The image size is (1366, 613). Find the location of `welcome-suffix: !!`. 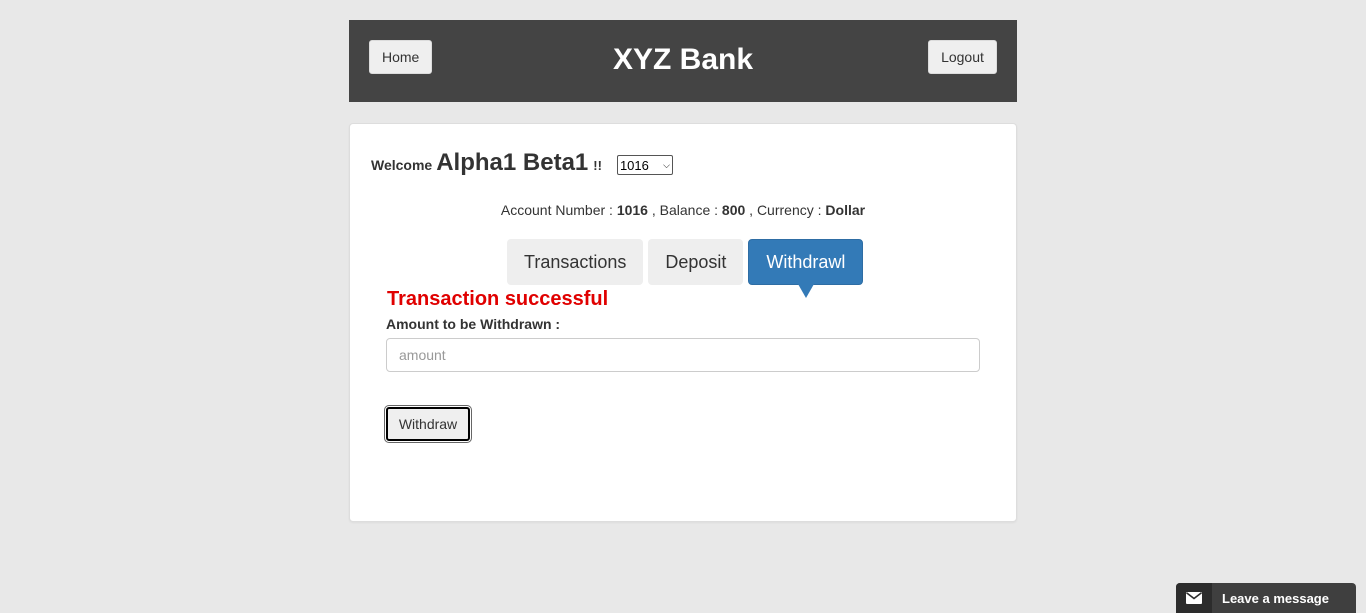

welcome-suffix: !! is located at coordinates (597, 165).